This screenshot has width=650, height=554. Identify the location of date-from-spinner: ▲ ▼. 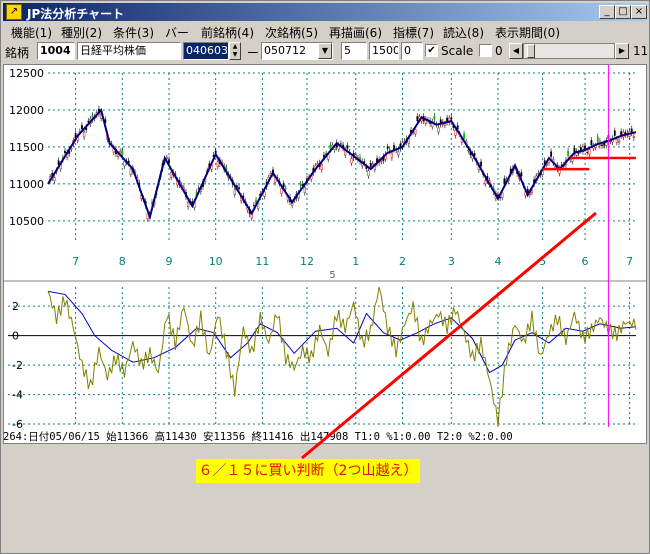
(235, 51).